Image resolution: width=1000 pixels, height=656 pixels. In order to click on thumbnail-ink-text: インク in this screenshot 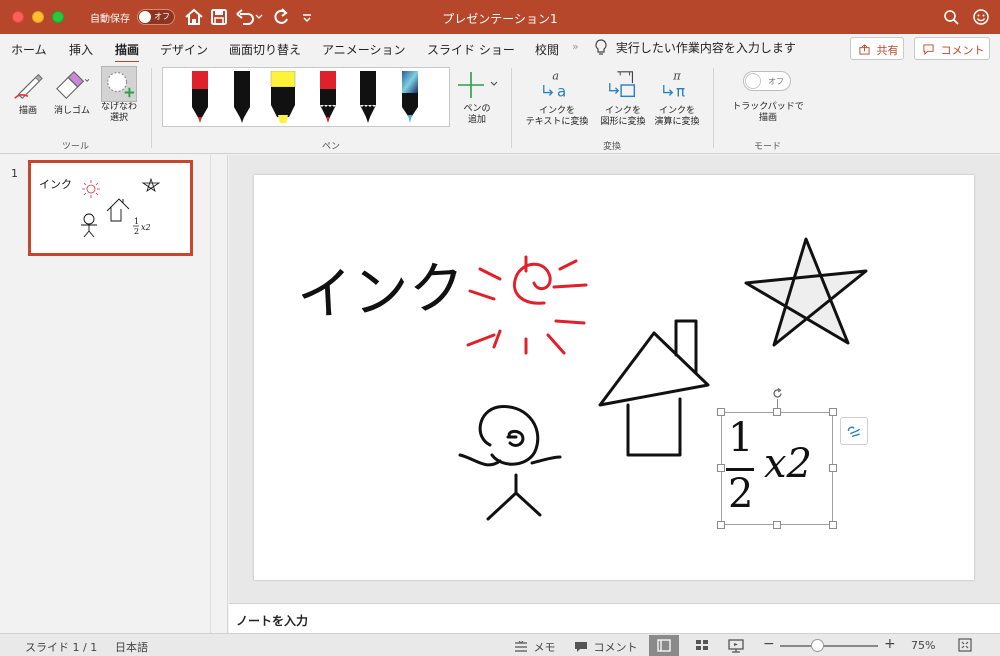, I will do `click(55, 184)`.